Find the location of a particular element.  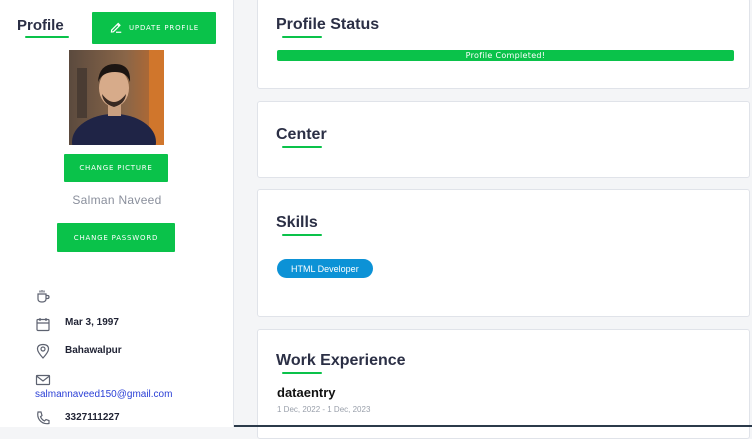

center-title: Center is located at coordinates (301, 137).